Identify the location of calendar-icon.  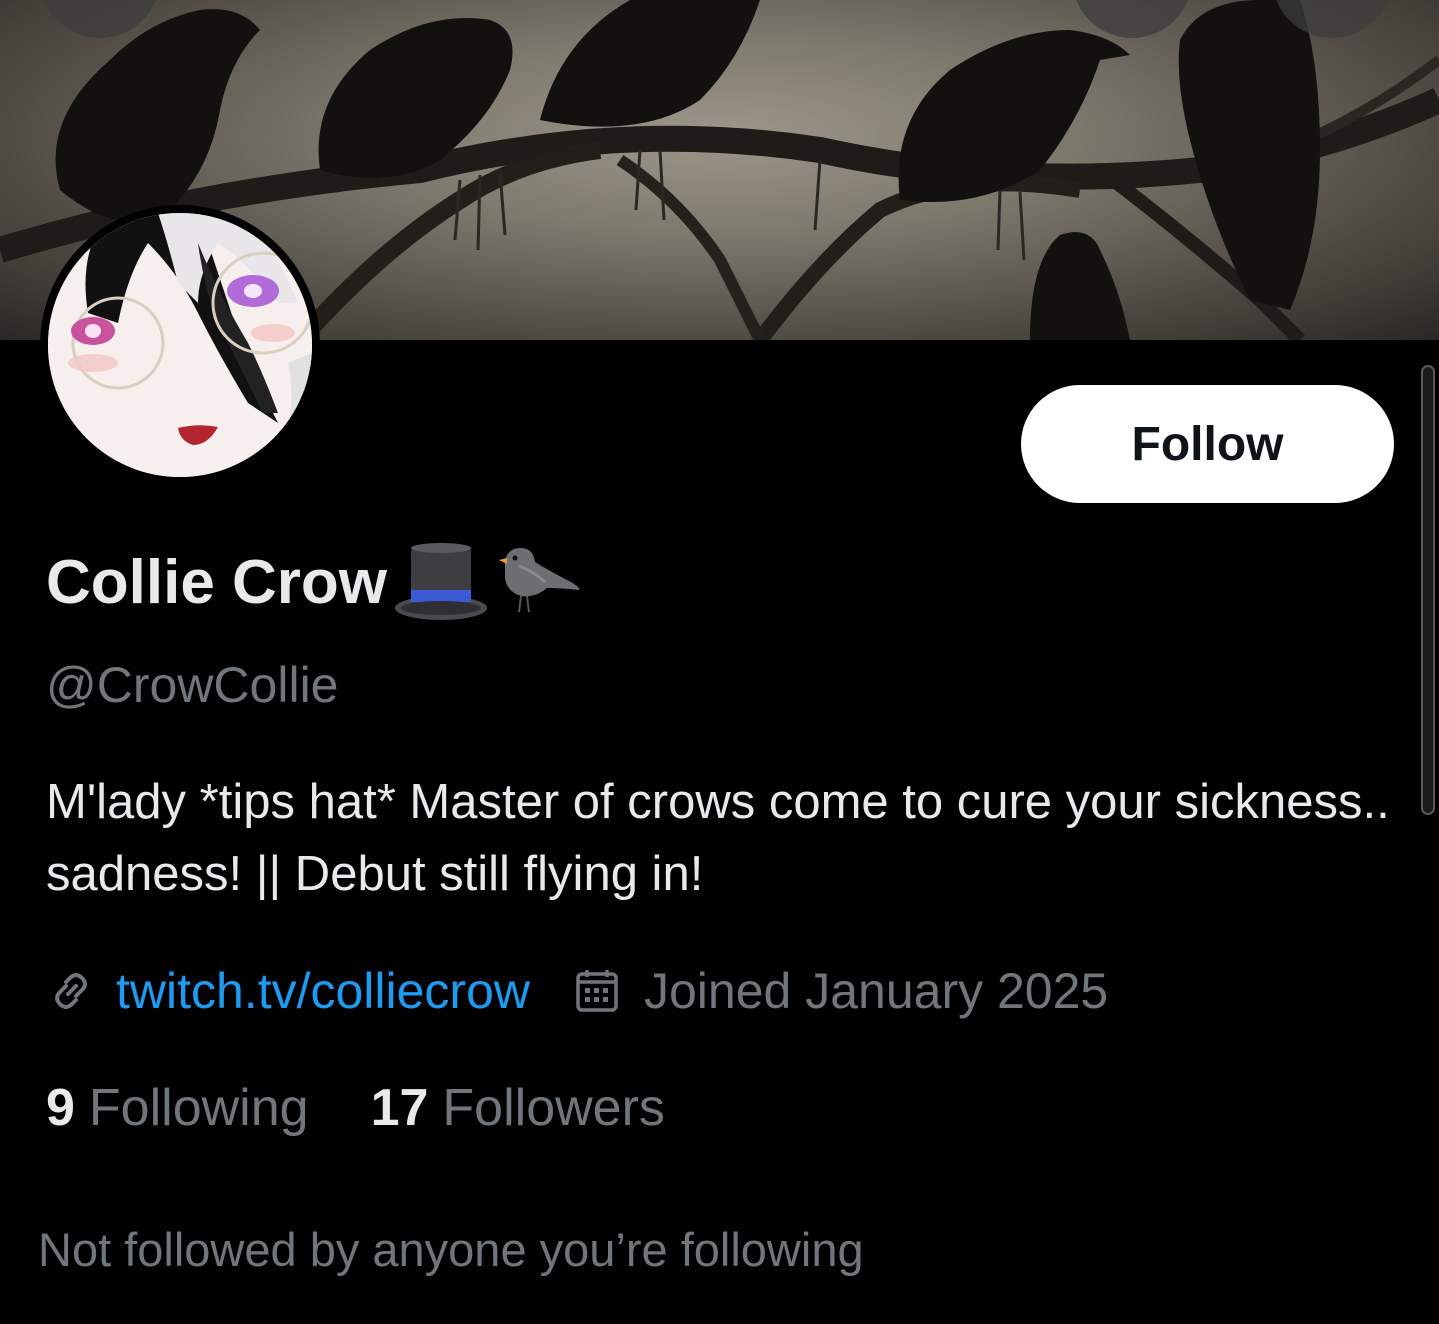
(597, 991).